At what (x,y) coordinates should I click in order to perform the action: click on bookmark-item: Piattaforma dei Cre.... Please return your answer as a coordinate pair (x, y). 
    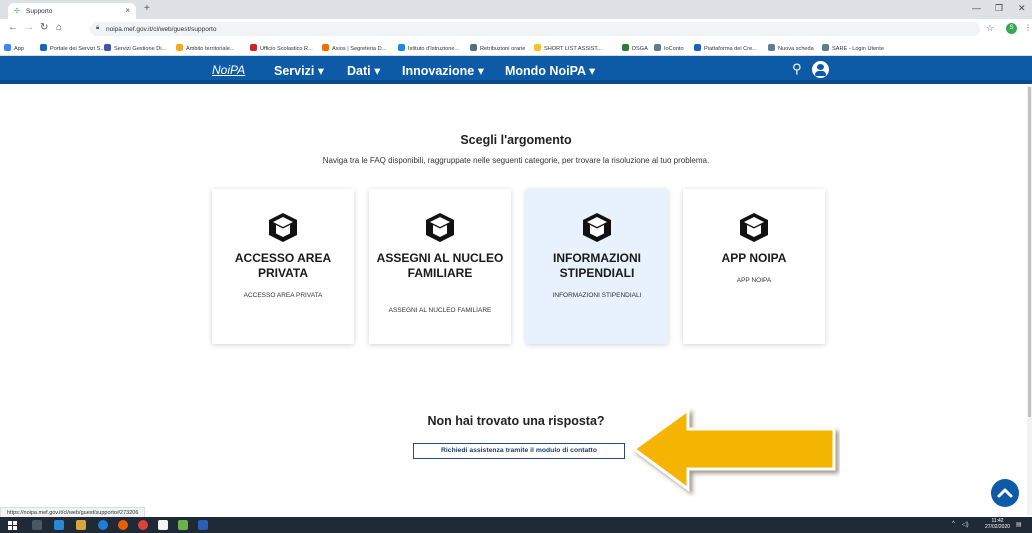
    Looking at the image, I should click on (725, 48).